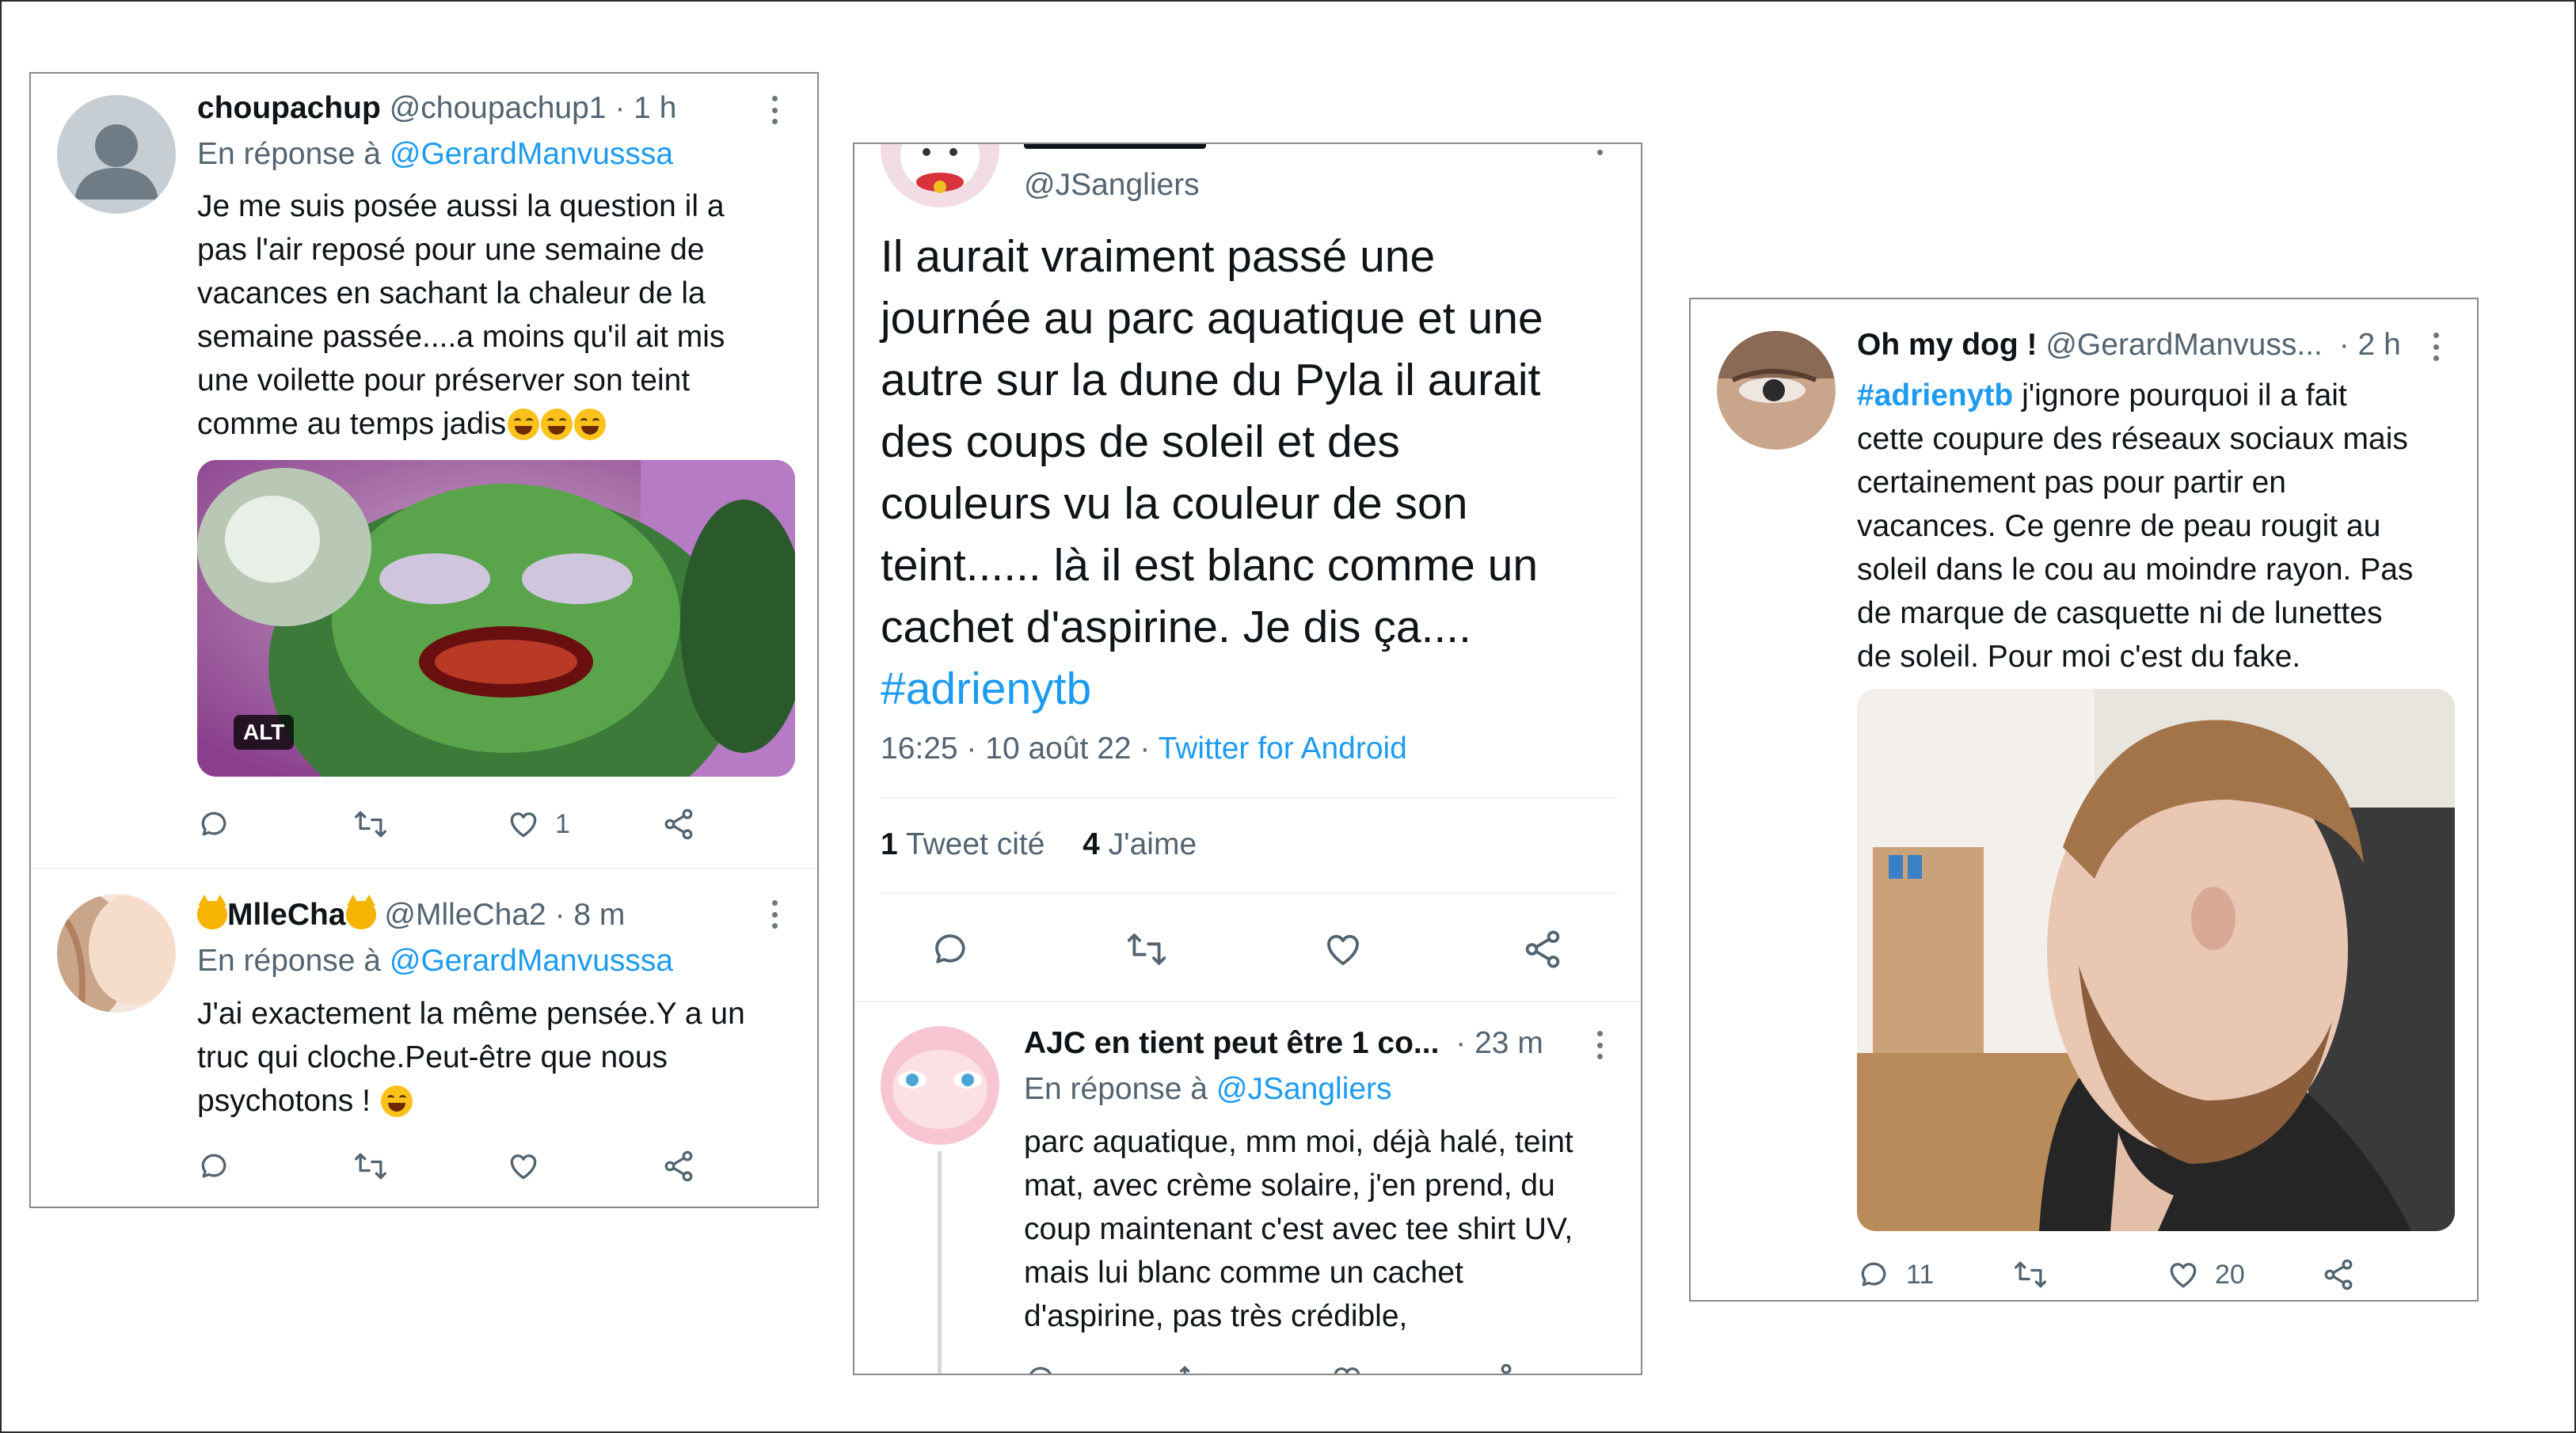 This screenshot has height=1433, width=2576. Describe the element at coordinates (1776, 390) in the screenshot. I see `avatar-dog` at that location.